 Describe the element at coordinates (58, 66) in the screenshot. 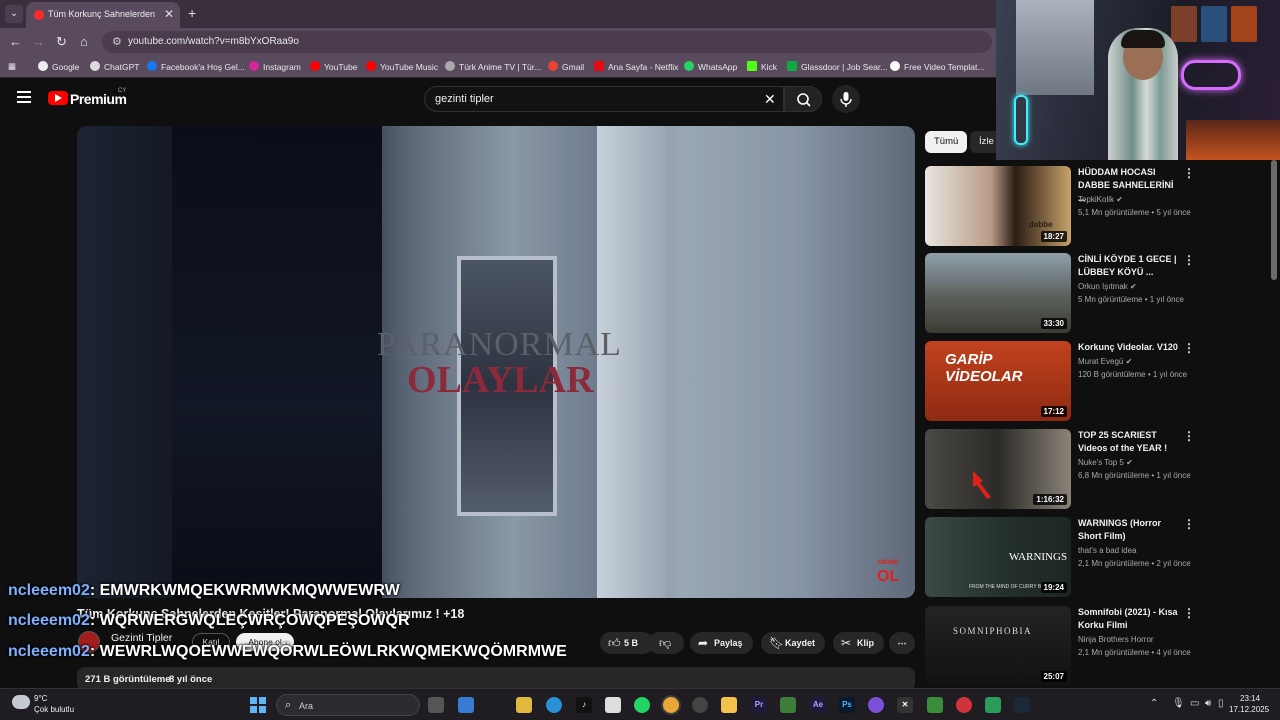

I see `bookmark-google: Google` at that location.